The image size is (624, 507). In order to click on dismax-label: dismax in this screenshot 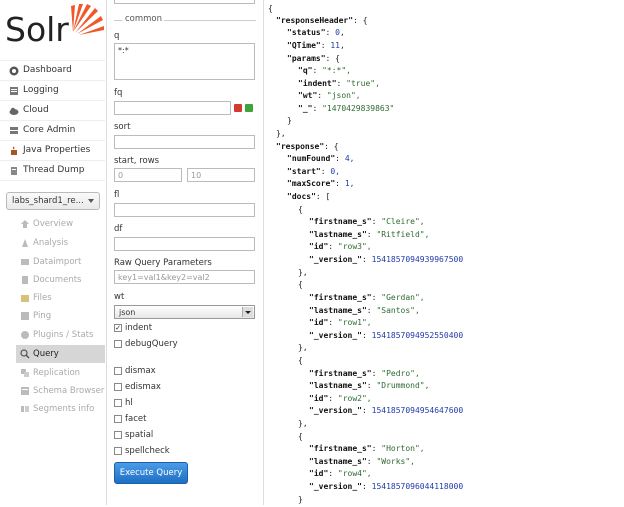, I will do `click(140, 371)`.